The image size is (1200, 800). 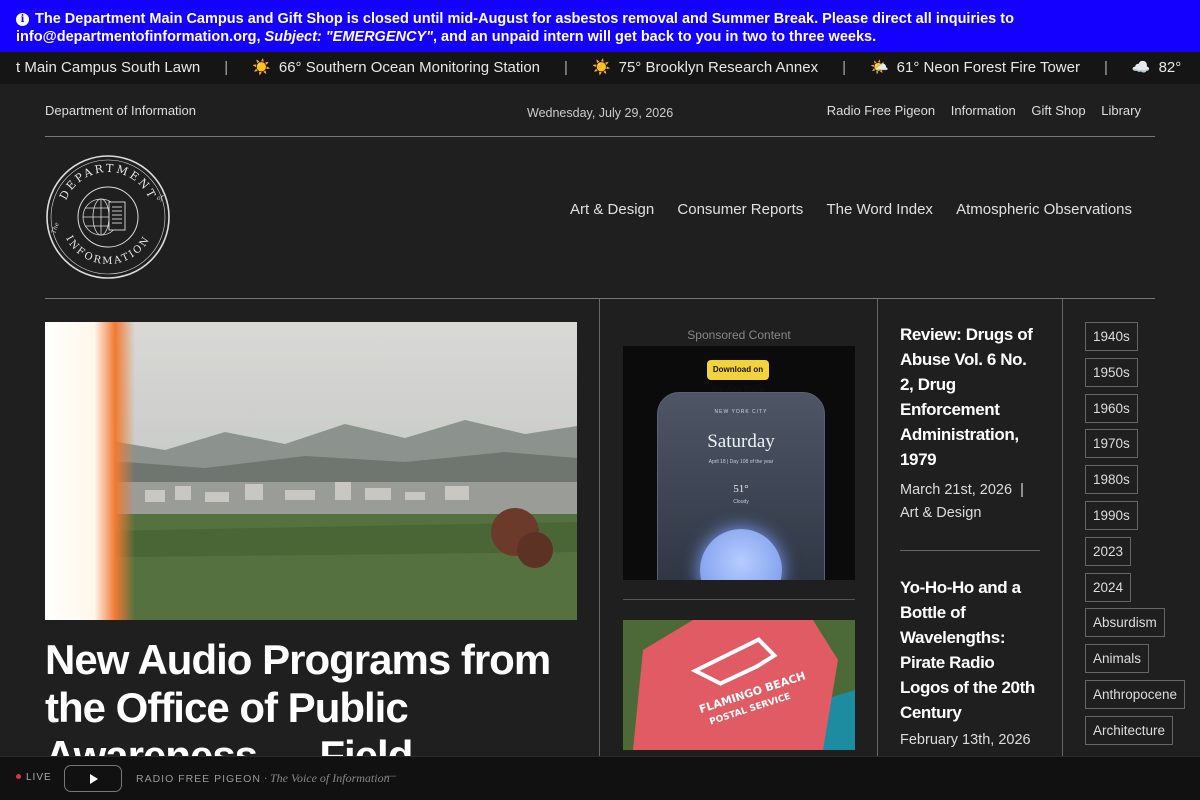 What do you see at coordinates (738, 377) in the screenshot?
I see `app-store-badge: Download on the App Store` at bounding box center [738, 377].